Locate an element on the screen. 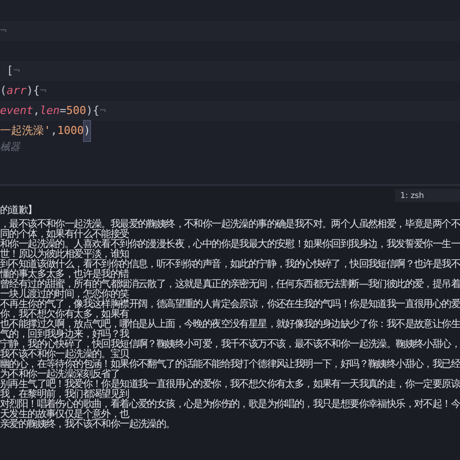 The image size is (460, 460). code-text: ( is located at coordinates (3, 91).